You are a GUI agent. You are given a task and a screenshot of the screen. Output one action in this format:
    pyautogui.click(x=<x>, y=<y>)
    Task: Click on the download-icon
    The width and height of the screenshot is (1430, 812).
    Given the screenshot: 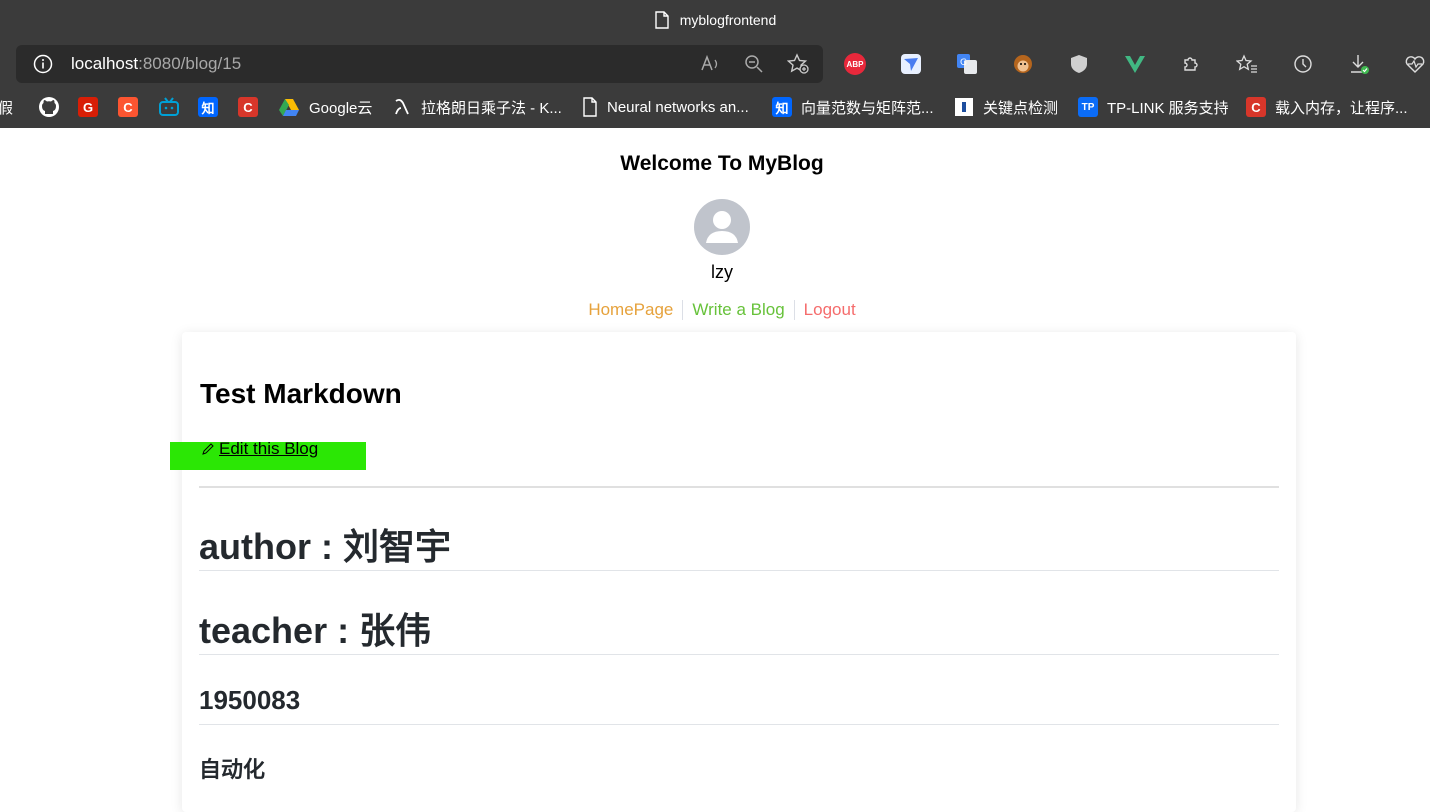 What is the action you would take?
    pyautogui.click(x=1359, y=64)
    